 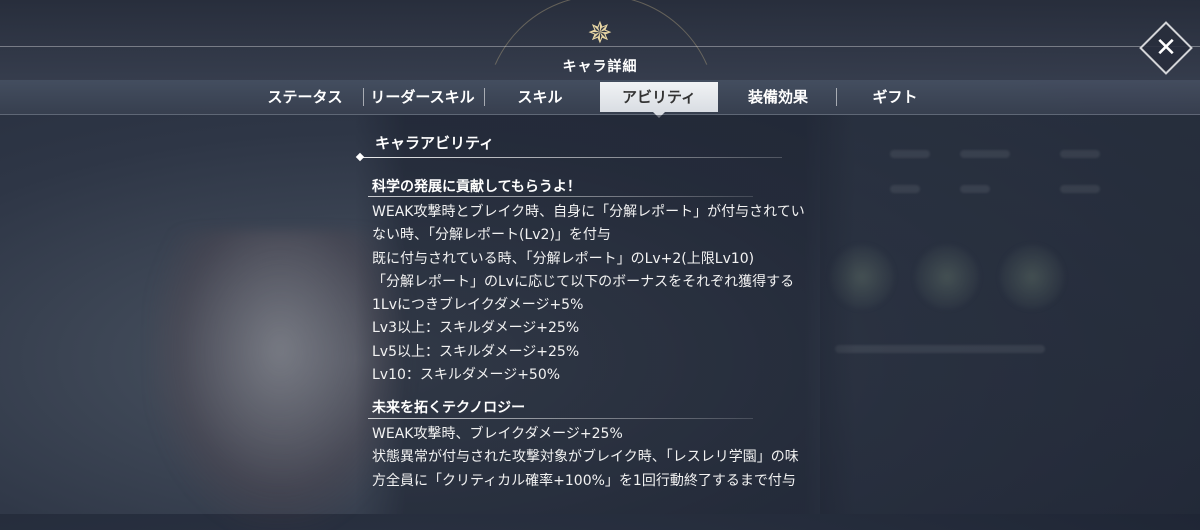 What do you see at coordinates (497, 434) in the screenshot?
I see `ability-line: WEAK攻撃時、ブレイクダメージ+25%` at bounding box center [497, 434].